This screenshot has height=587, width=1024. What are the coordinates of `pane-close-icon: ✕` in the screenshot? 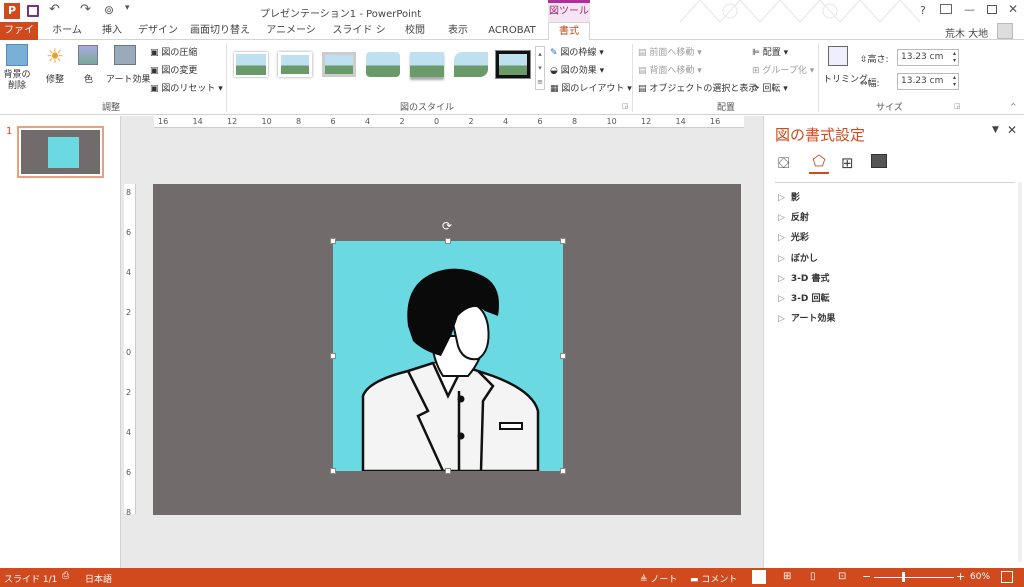 It's located at (1012, 130).